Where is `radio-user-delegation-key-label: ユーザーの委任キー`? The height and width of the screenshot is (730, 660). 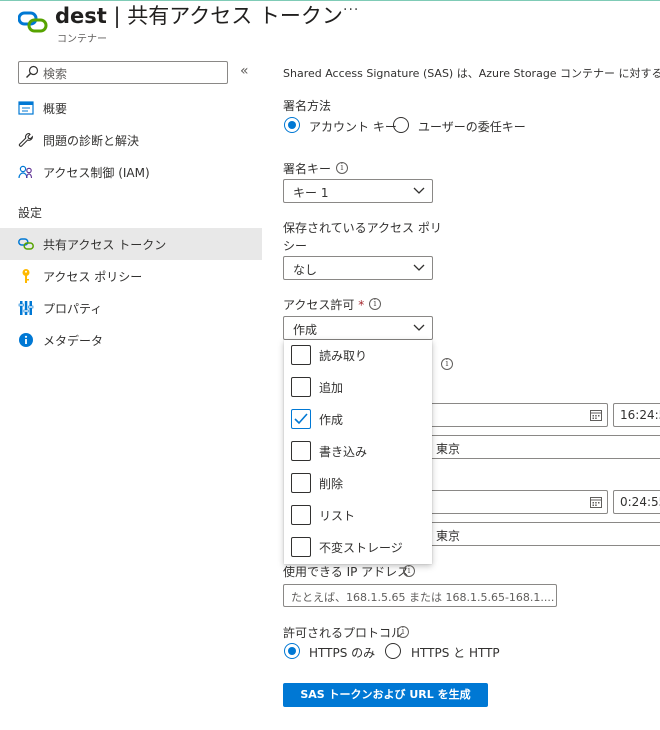 radio-user-delegation-key-label: ユーザーの委任キー is located at coordinates (472, 127).